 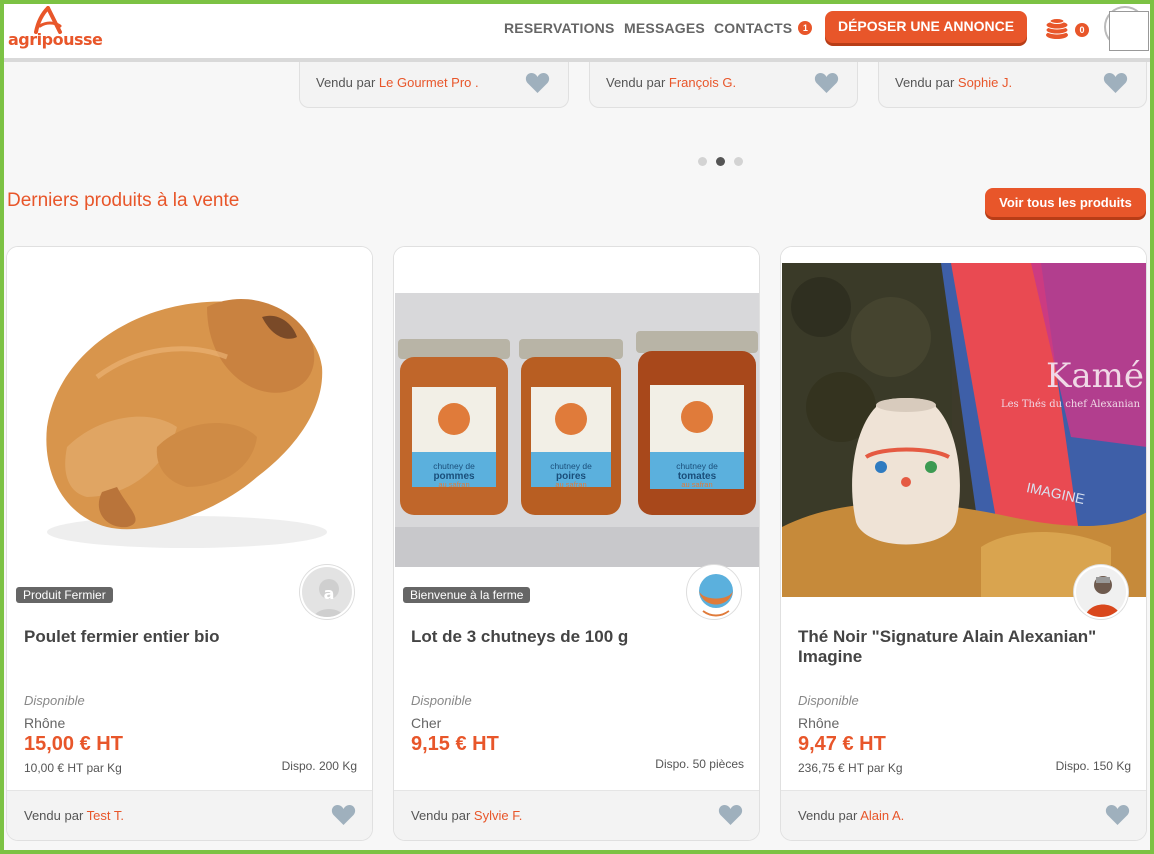 What do you see at coordinates (73, 768) in the screenshot?
I see `product-unit-price: 10,00 € HT par Kg` at bounding box center [73, 768].